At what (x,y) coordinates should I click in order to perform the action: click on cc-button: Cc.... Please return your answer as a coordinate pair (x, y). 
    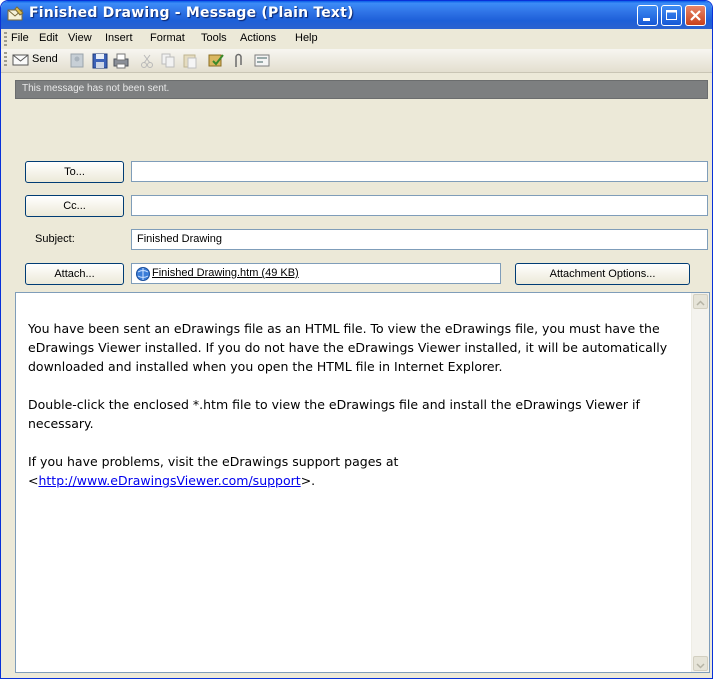
    Looking at the image, I should click on (74, 206).